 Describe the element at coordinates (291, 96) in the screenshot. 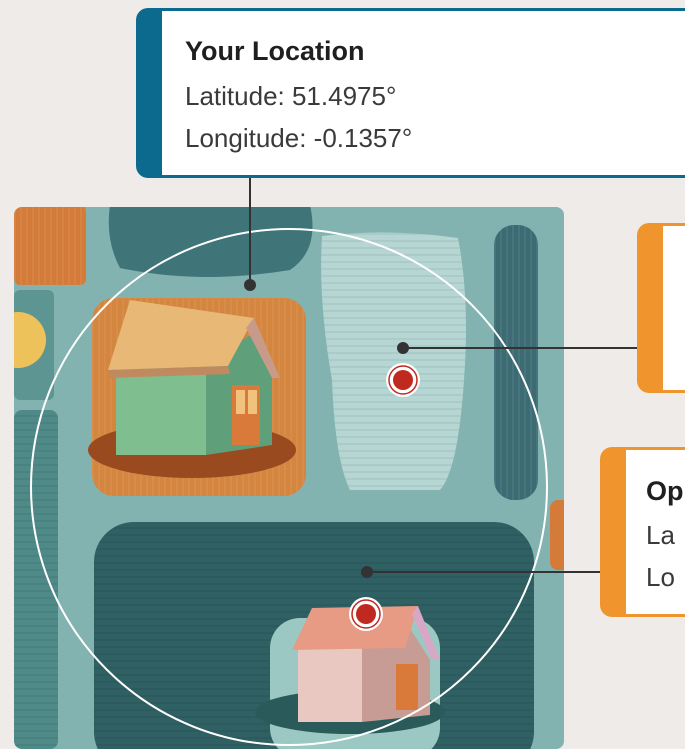

I see `latitude-text: Latitude: 51.4975°` at that location.